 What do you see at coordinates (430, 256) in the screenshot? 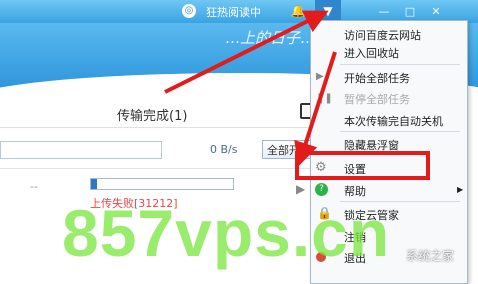
I see `corner-watermark: 系统之家` at bounding box center [430, 256].